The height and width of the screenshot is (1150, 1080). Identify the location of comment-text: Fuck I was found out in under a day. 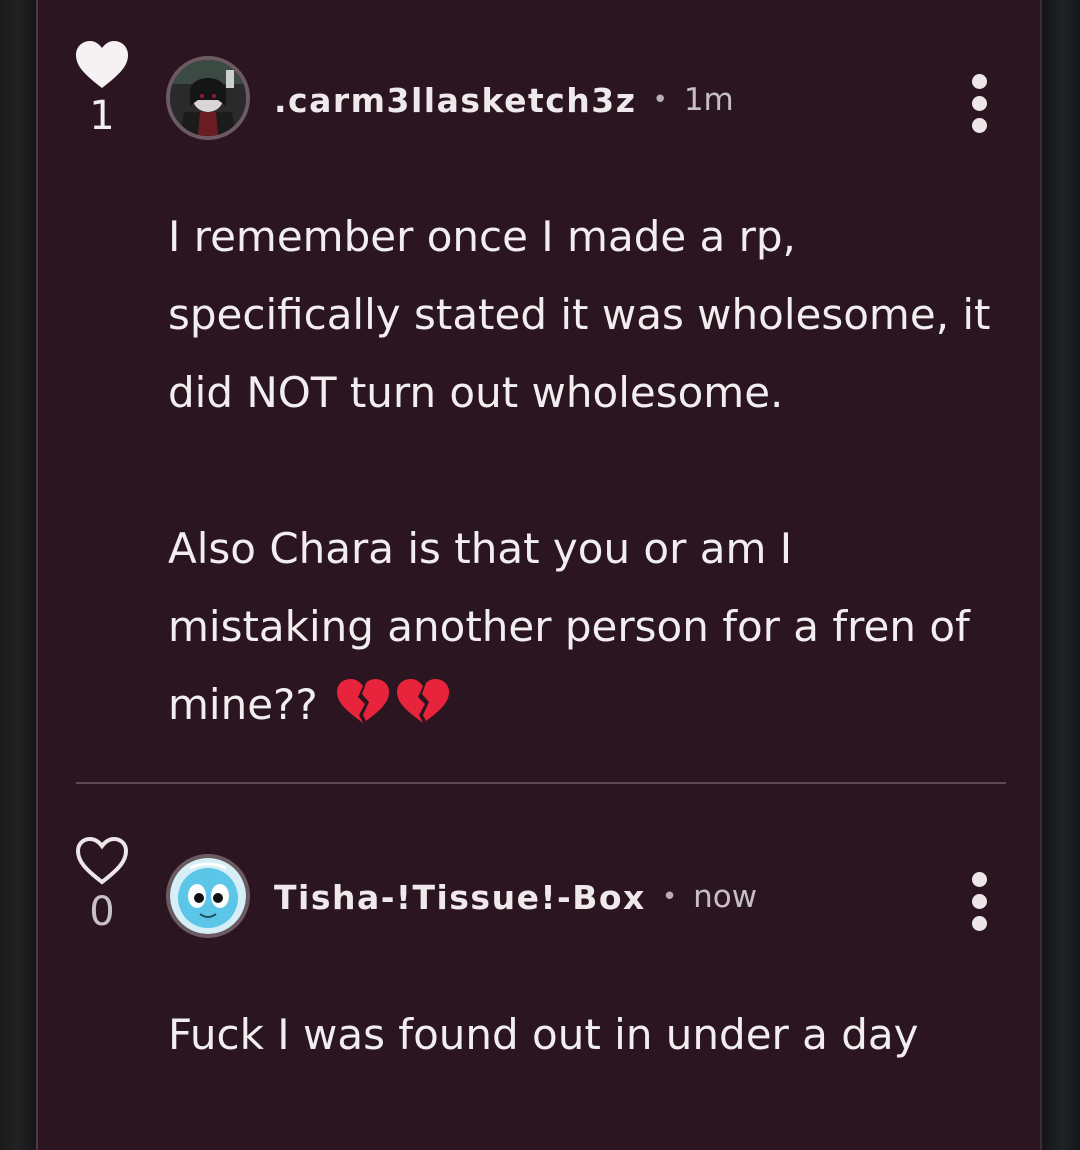
(593, 1035).